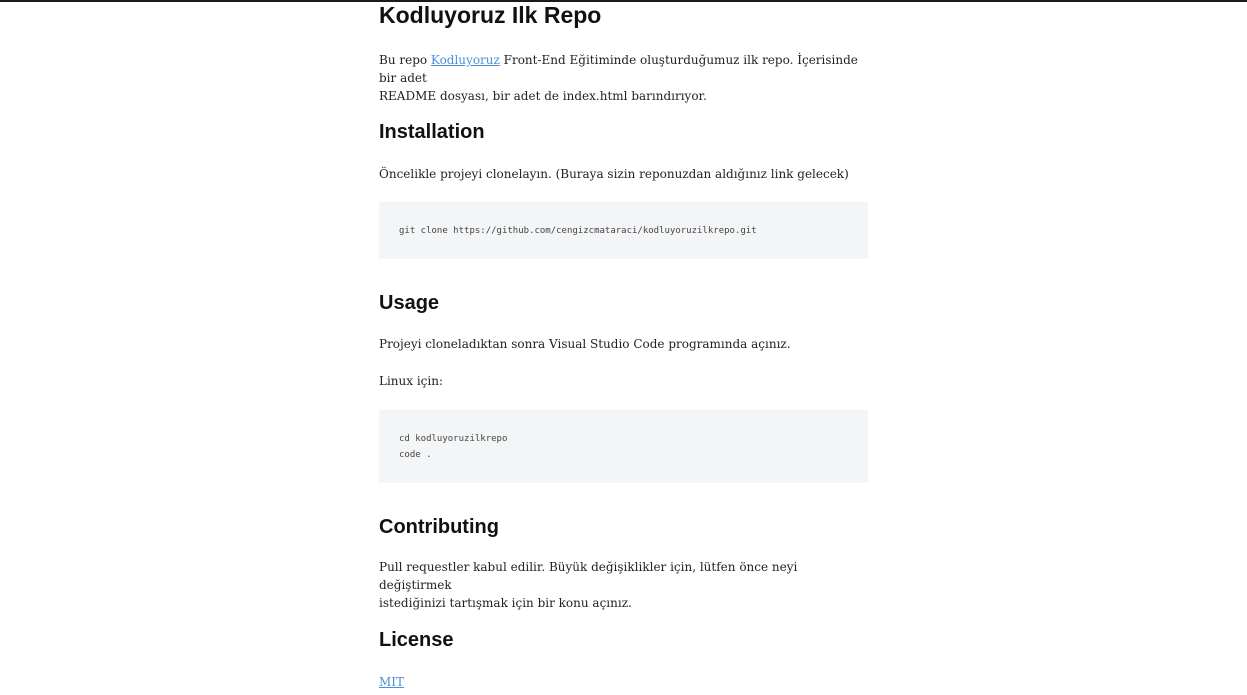 The height and width of the screenshot is (695, 1247). What do you see at coordinates (453, 439) in the screenshot?
I see `cd-command: cd kodluyoruzilkrepo` at bounding box center [453, 439].